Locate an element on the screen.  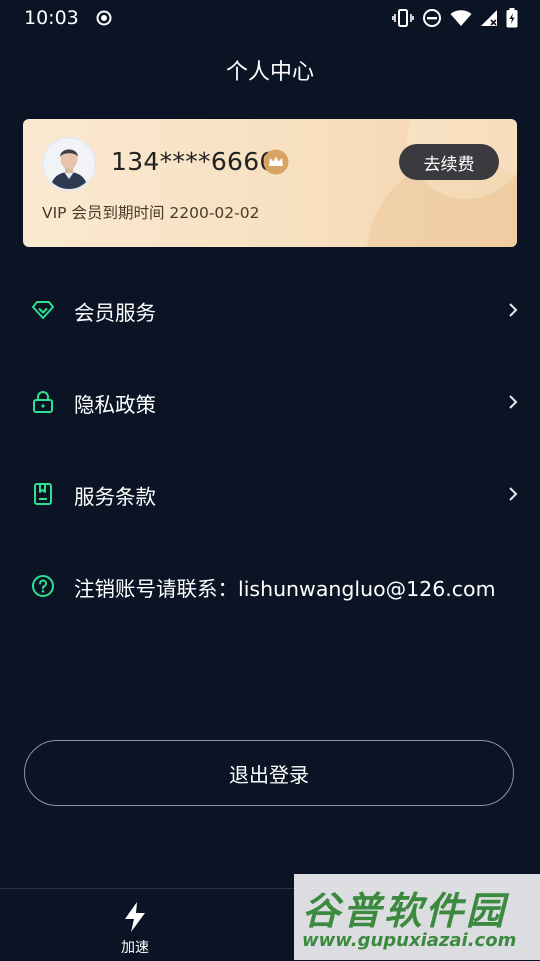
wifi-icon is located at coordinates (461, 18).